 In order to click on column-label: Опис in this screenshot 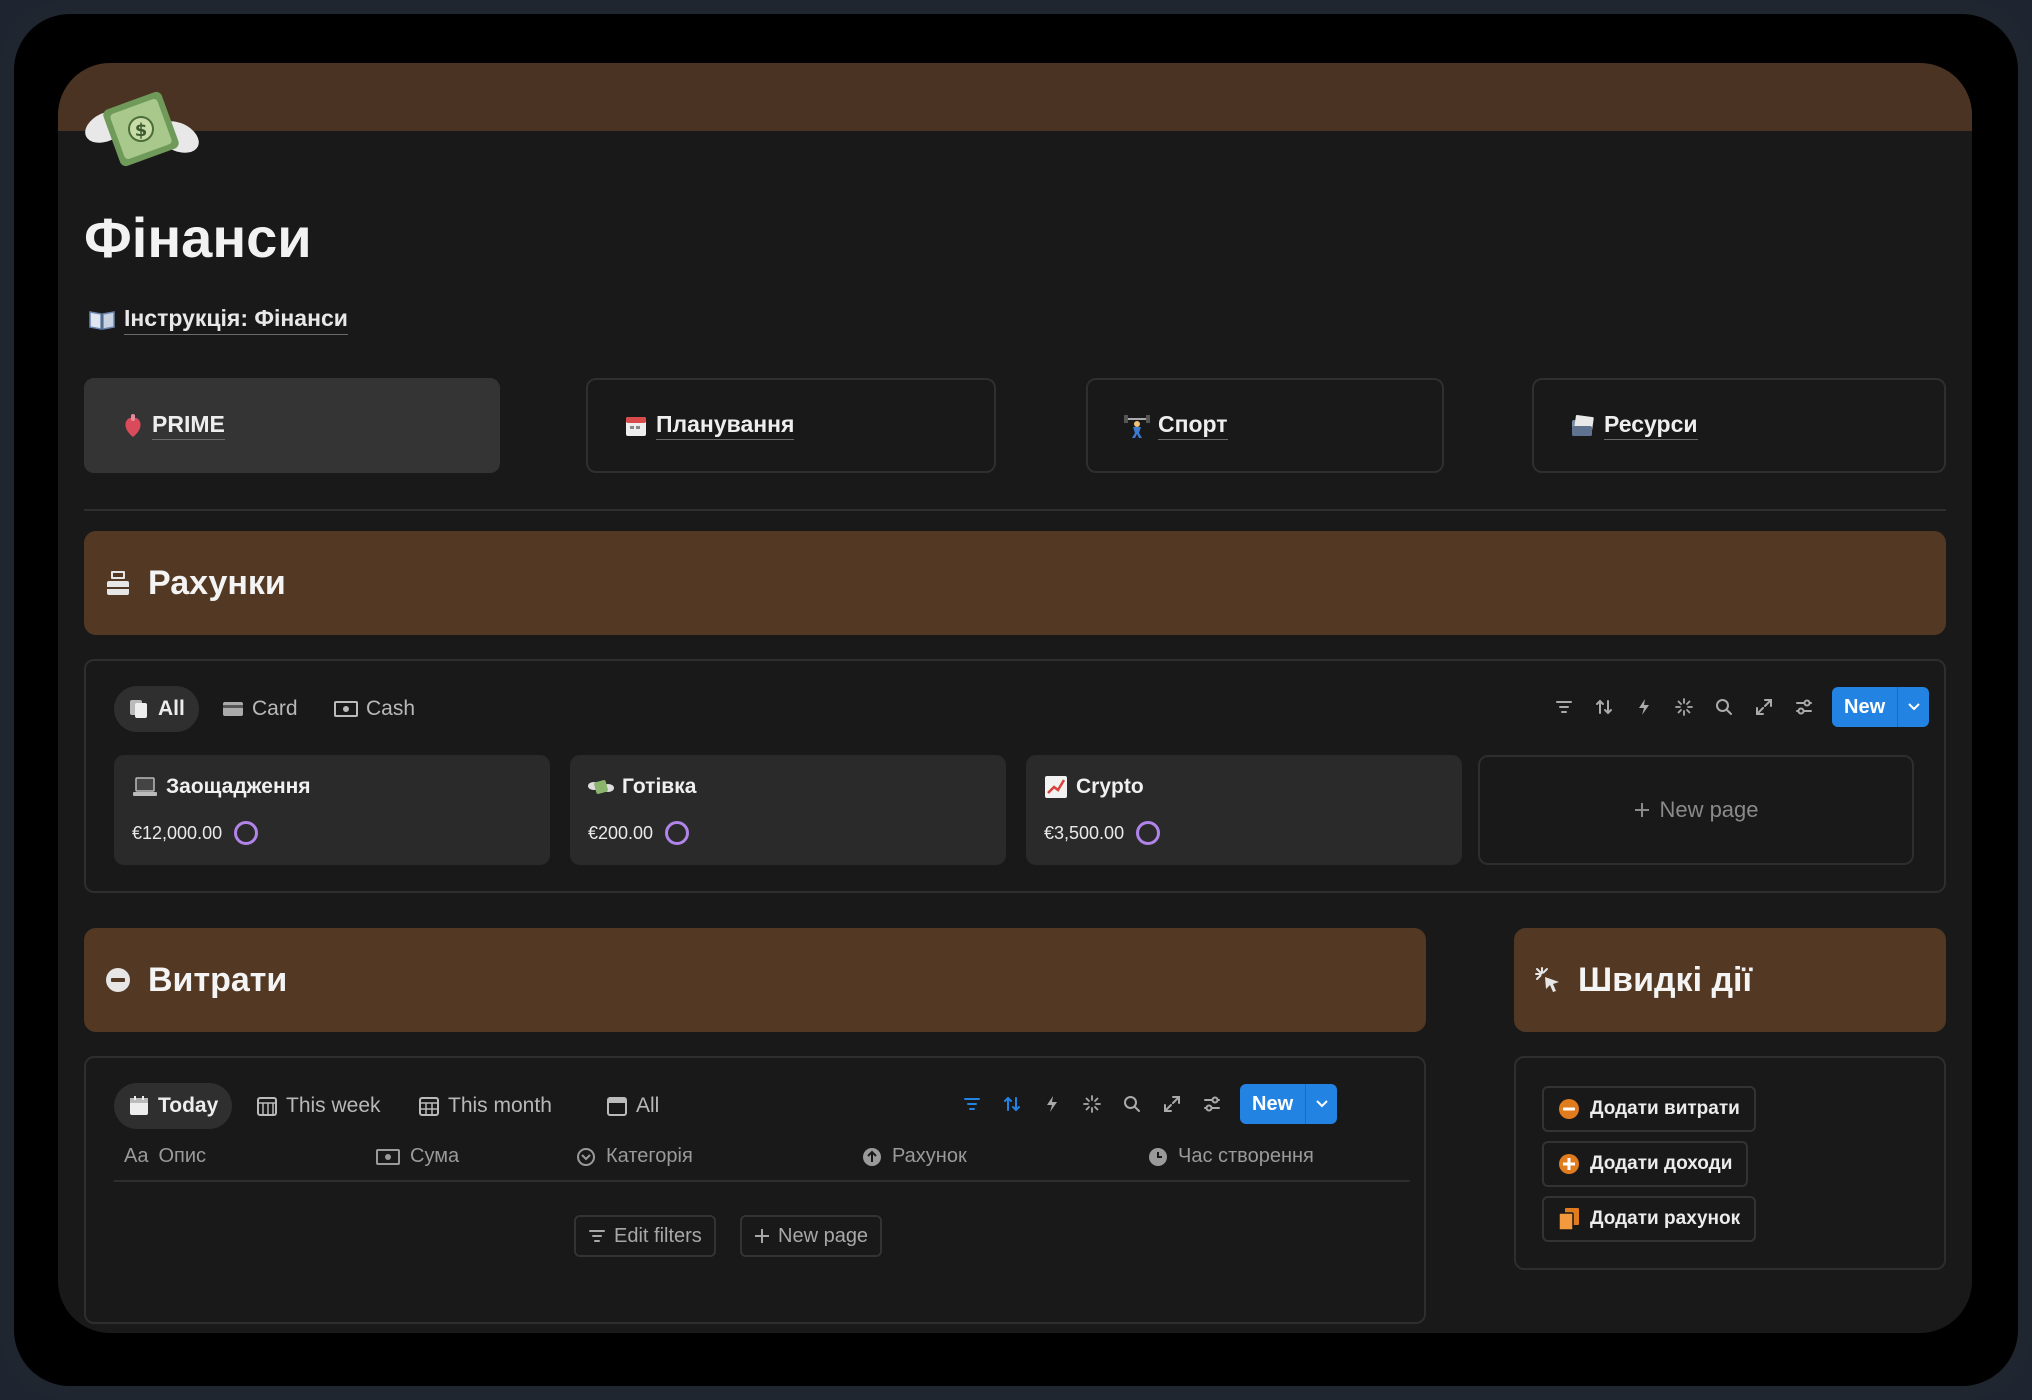, I will do `click(182, 1156)`.